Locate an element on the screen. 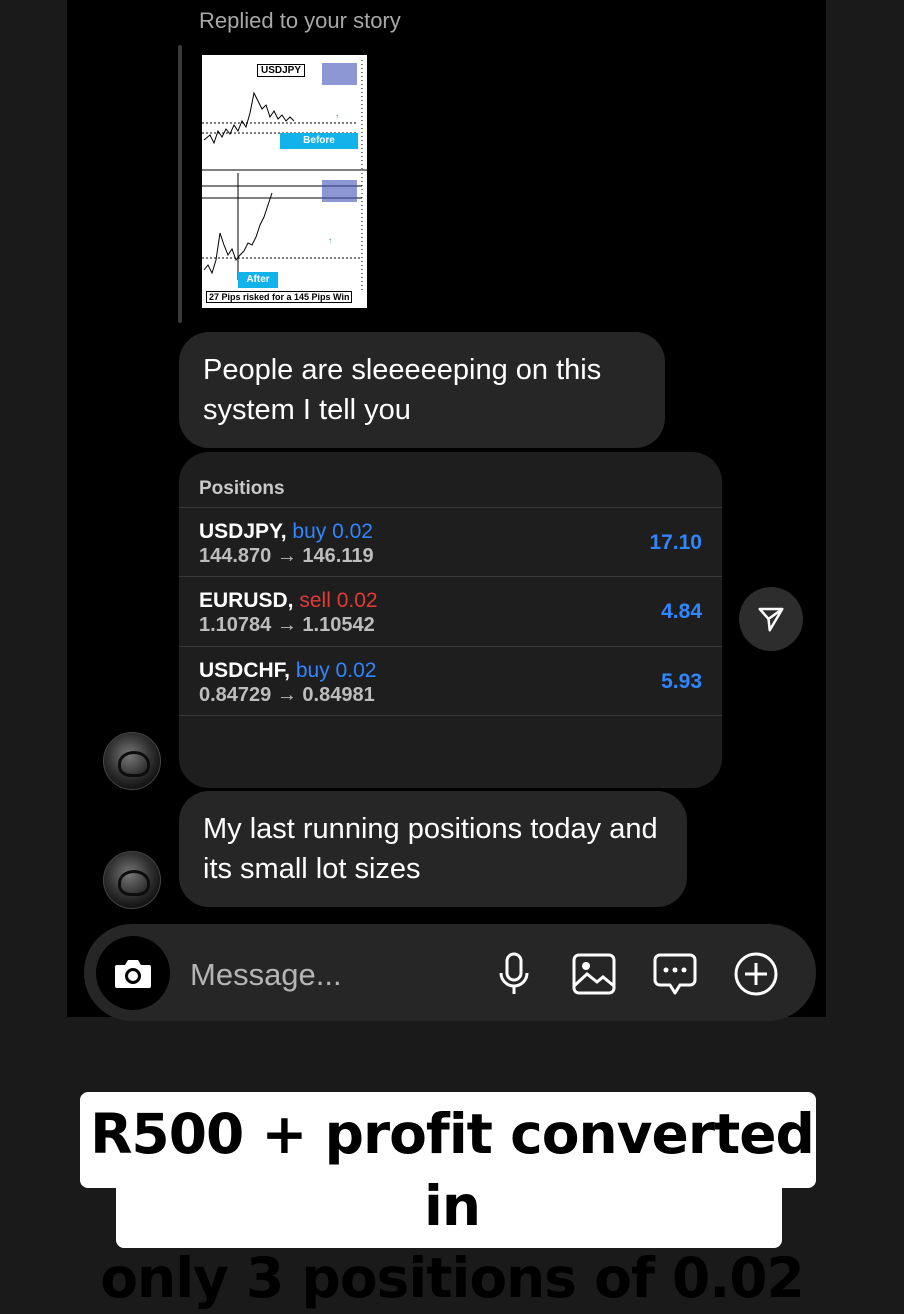 Image resolution: width=904 pixels, height=1314 pixels. position-side: sell 0.02 is located at coordinates (338, 600).